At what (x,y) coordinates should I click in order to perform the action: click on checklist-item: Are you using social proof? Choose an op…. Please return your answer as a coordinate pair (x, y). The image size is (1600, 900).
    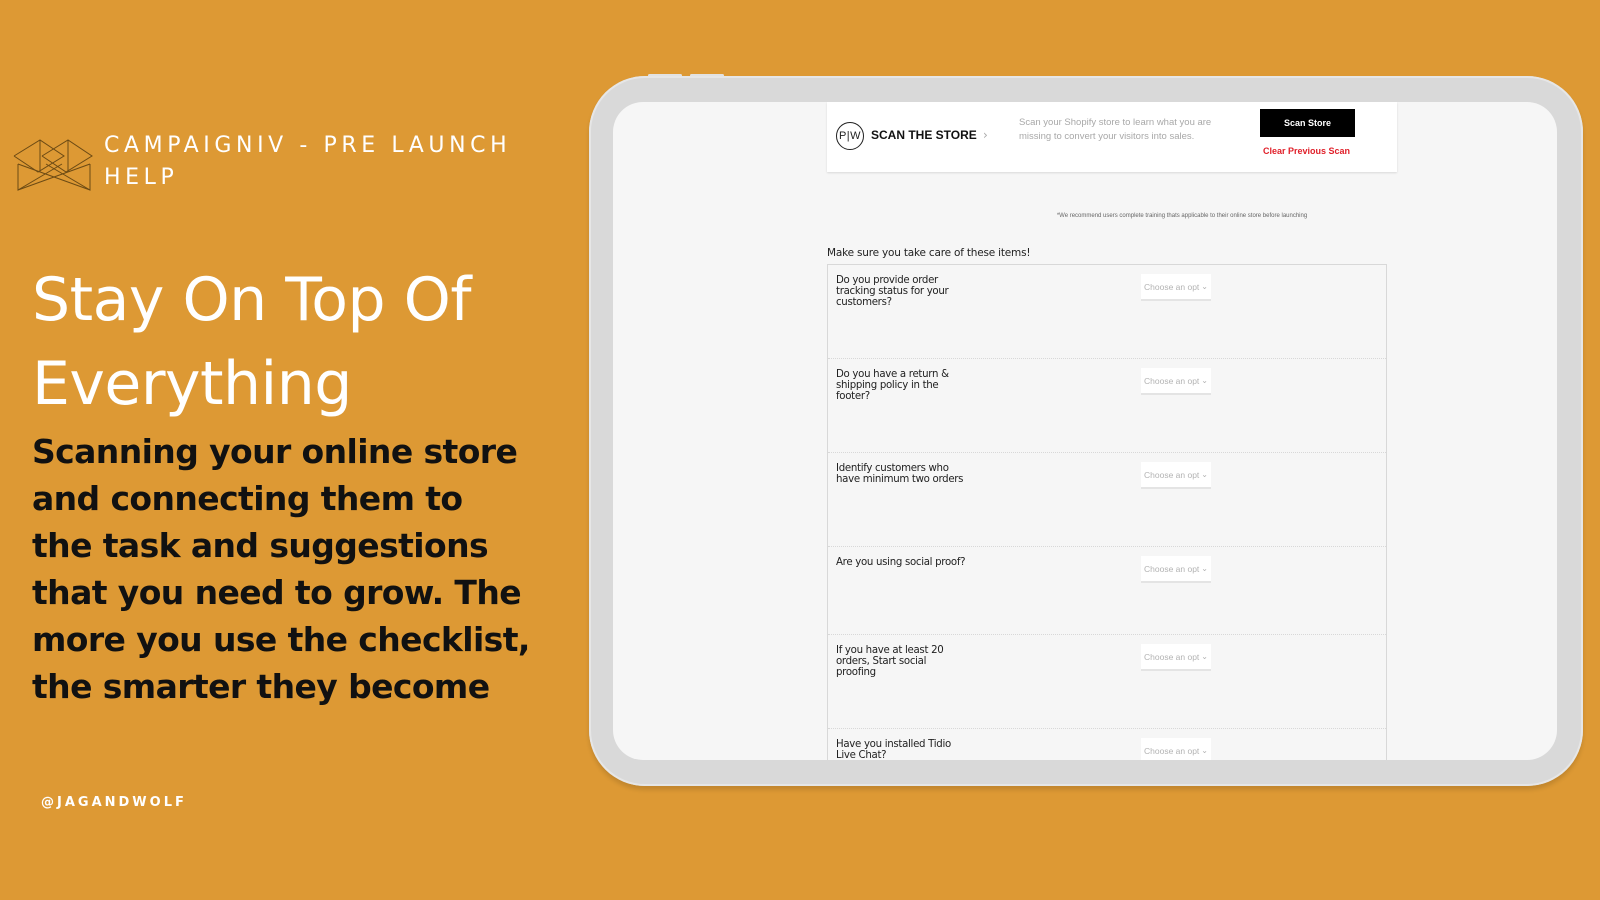
    Looking at the image, I should click on (1107, 591).